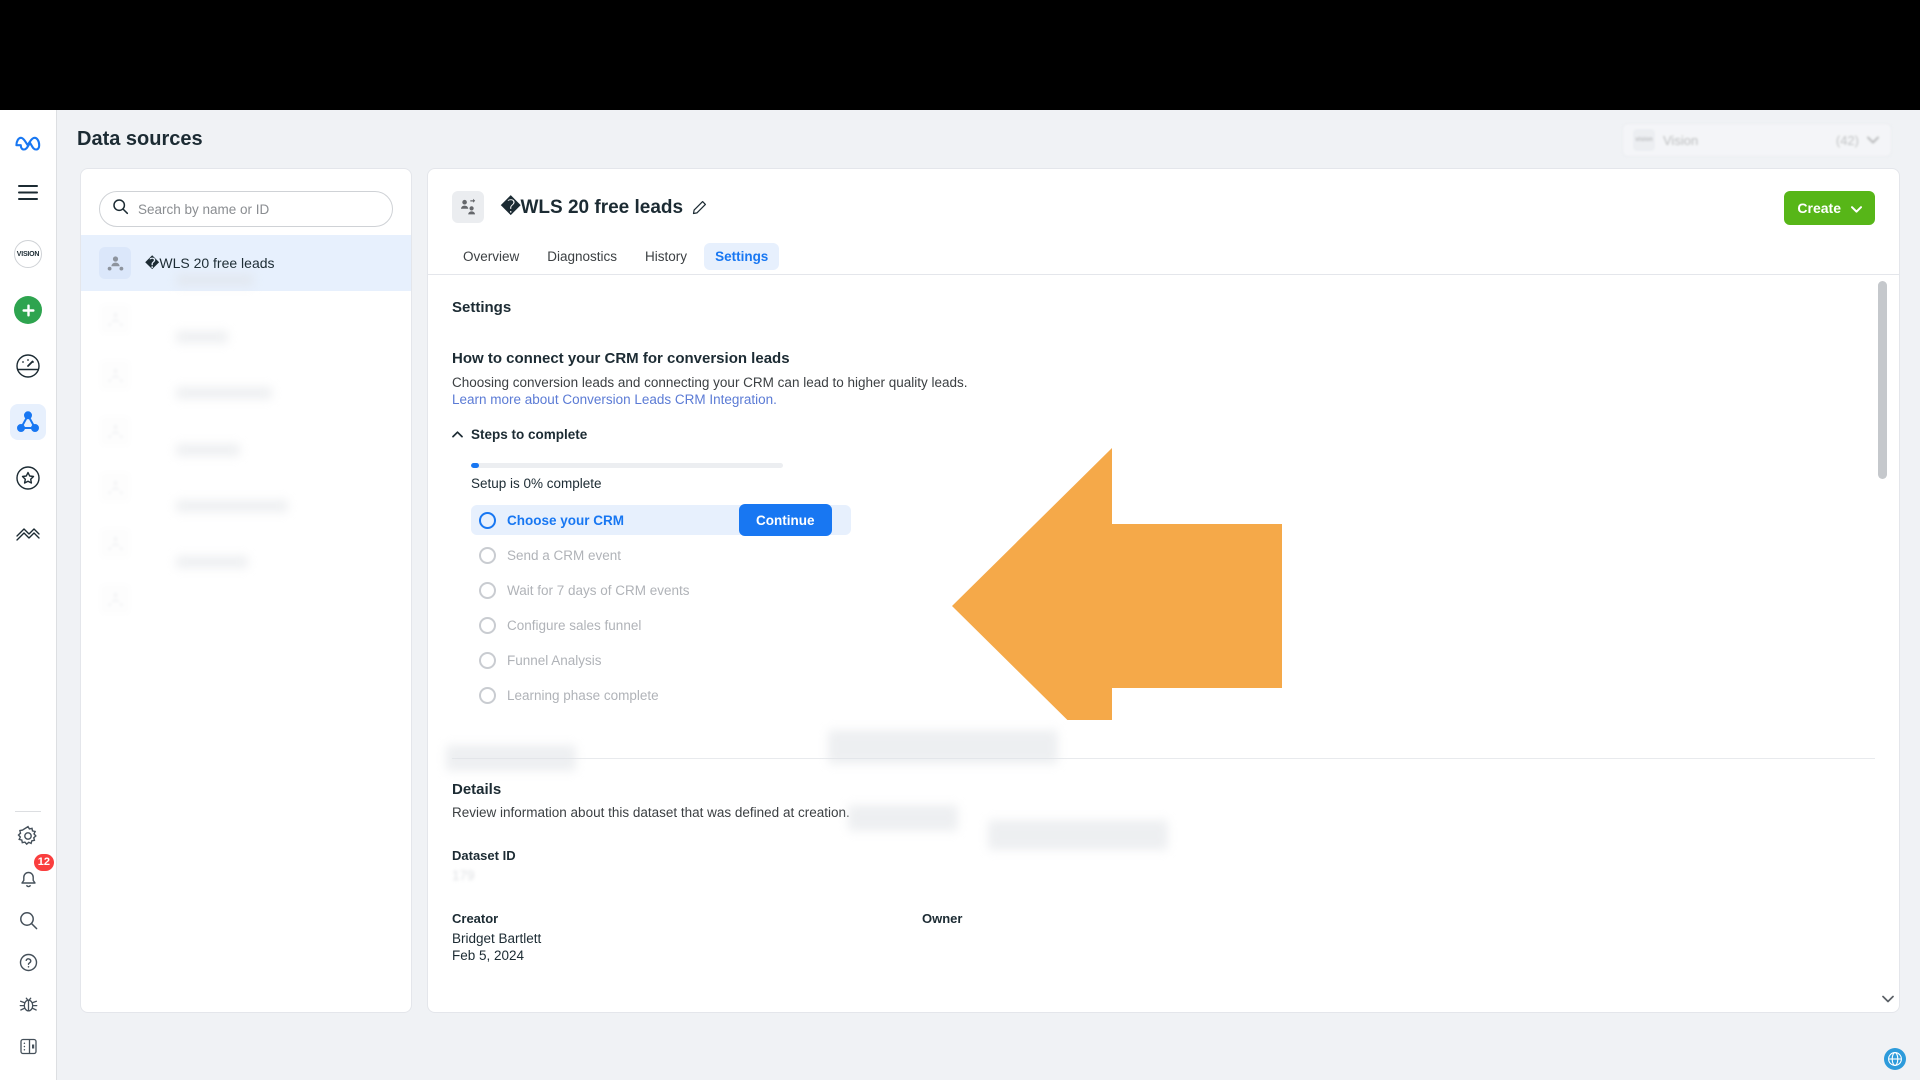  I want to click on step-row-configure-sales-funnel: Configure sales funnel, so click(661, 625).